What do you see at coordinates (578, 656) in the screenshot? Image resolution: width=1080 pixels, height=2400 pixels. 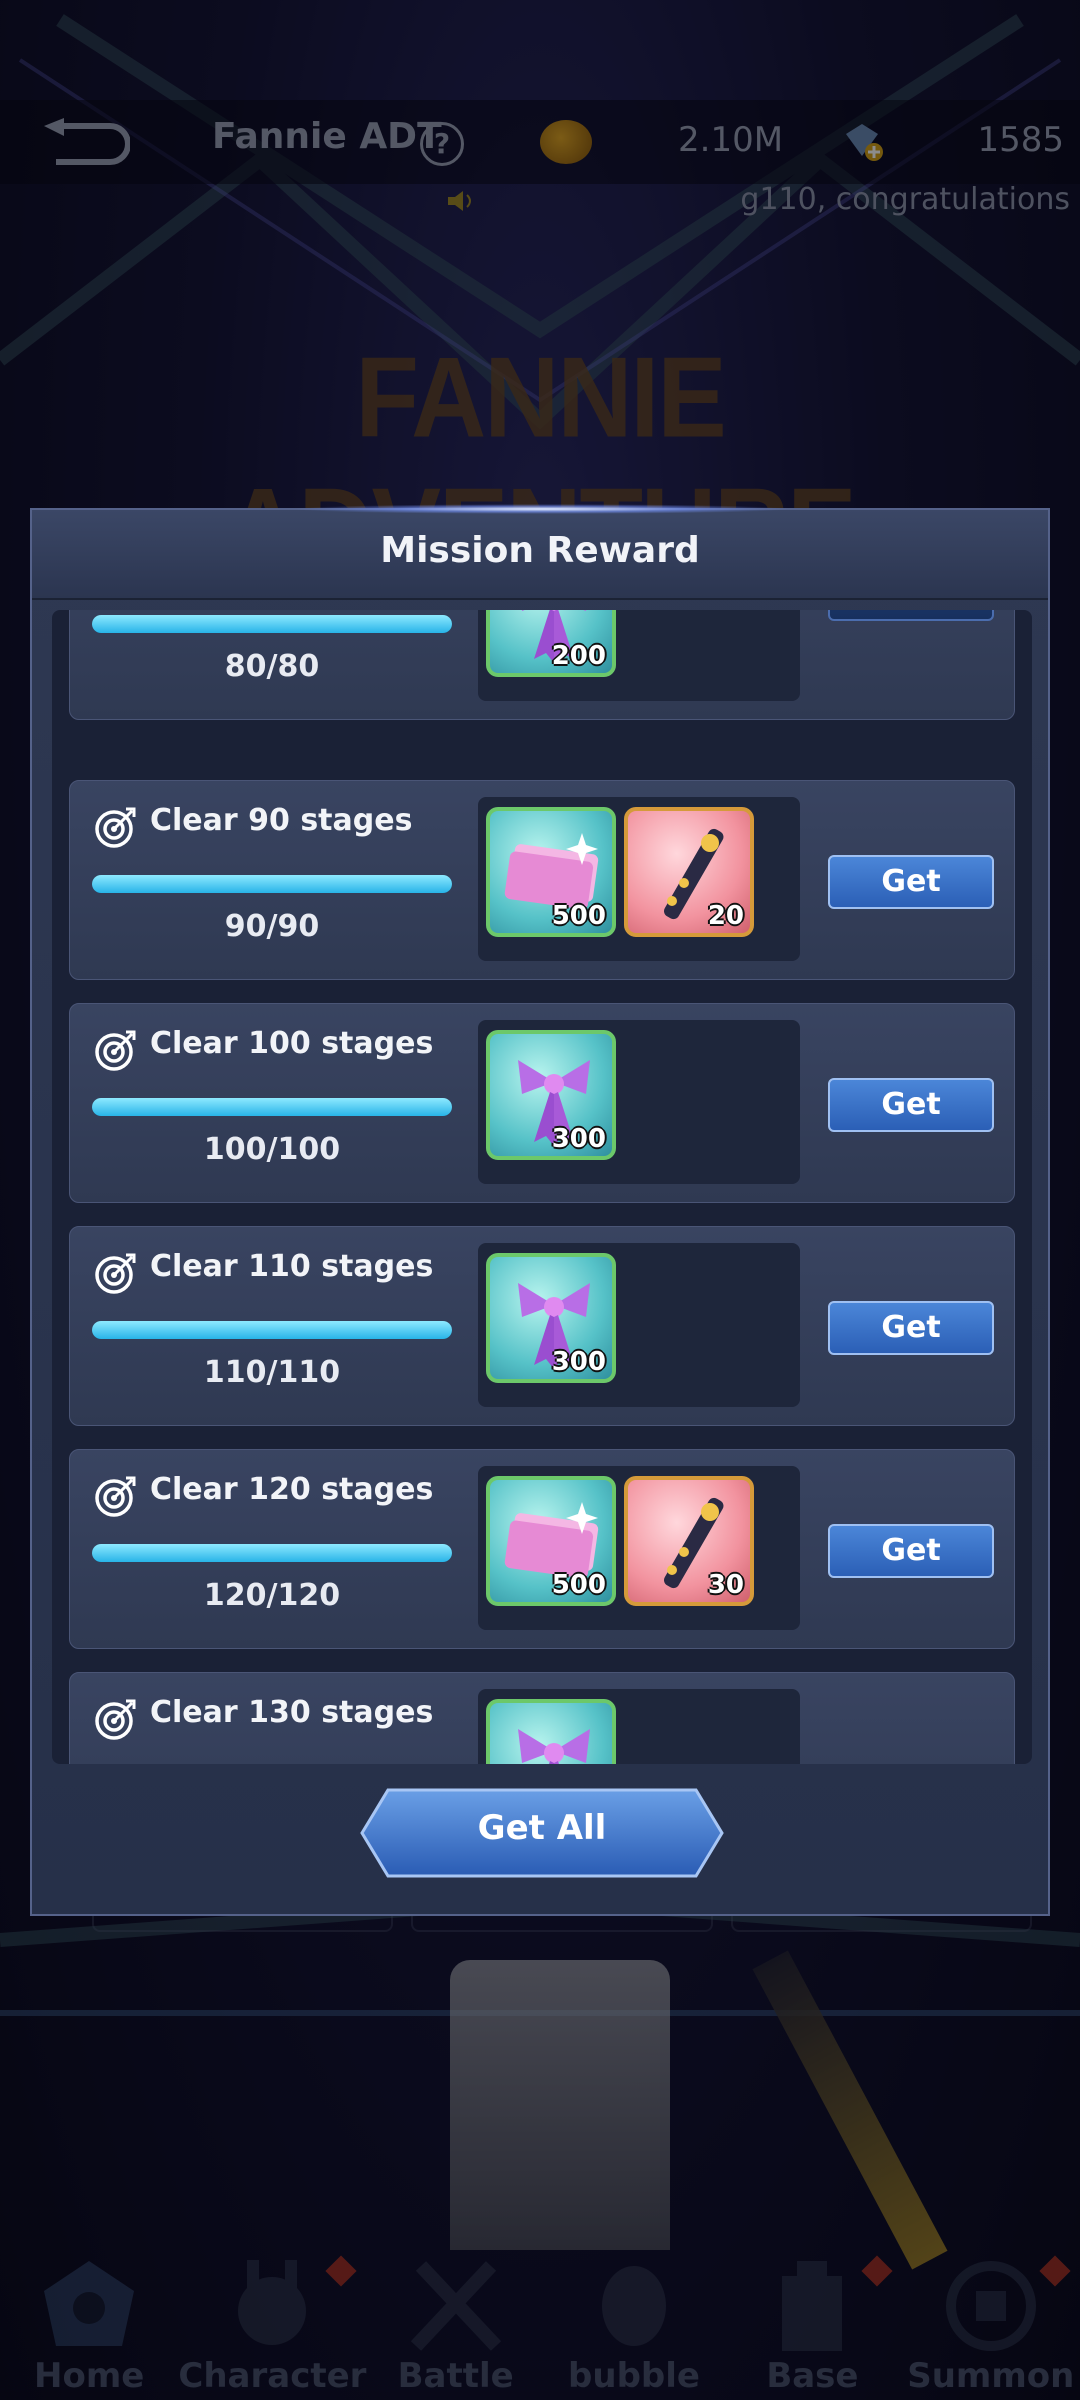 I see `reward-quantity: 200` at bounding box center [578, 656].